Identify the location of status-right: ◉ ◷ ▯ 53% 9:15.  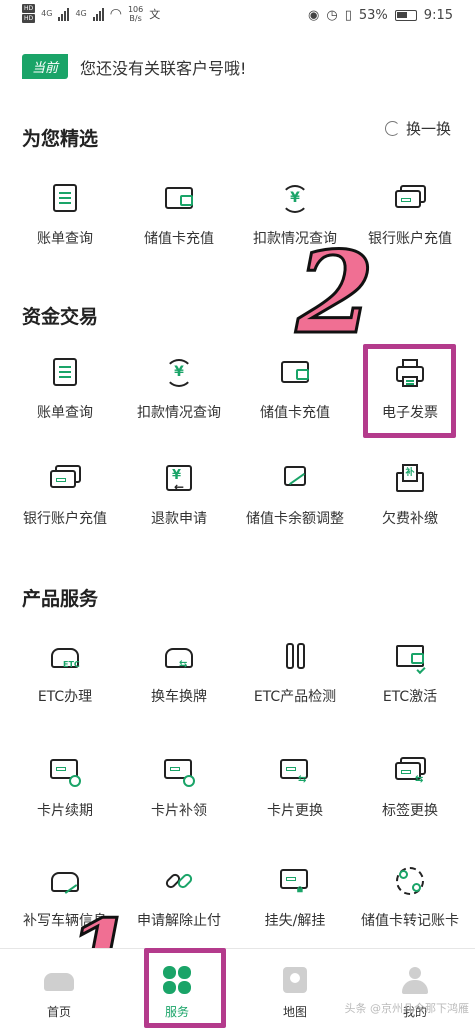
(380, 15).